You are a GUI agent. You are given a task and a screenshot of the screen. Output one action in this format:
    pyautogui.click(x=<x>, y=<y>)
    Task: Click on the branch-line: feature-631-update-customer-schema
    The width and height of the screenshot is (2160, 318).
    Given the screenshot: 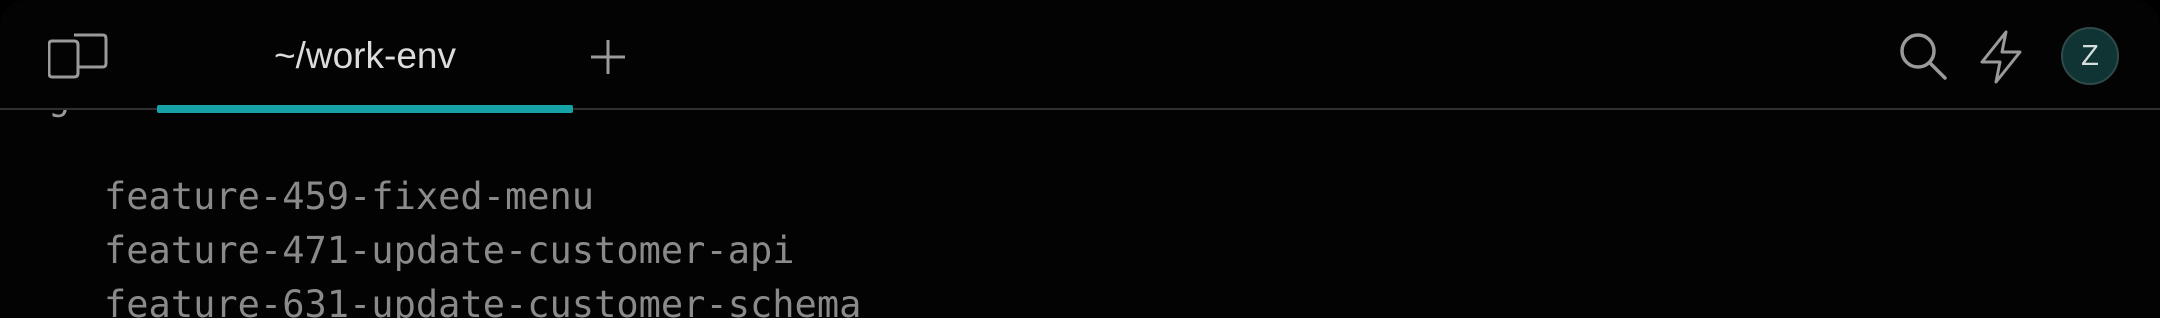 What is the action you would take?
    pyautogui.click(x=483, y=300)
    